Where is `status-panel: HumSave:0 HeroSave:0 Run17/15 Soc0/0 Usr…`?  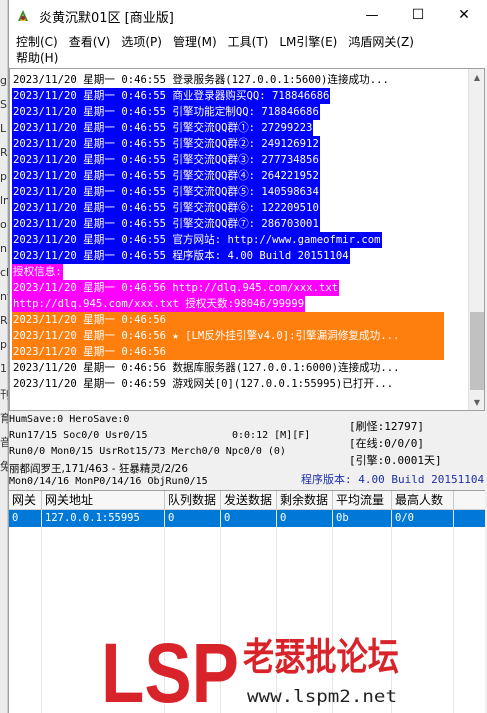 status-panel: HumSave:0 HeroSave:0 Run17/15 Soc0/0 Usr… is located at coordinates (247, 451).